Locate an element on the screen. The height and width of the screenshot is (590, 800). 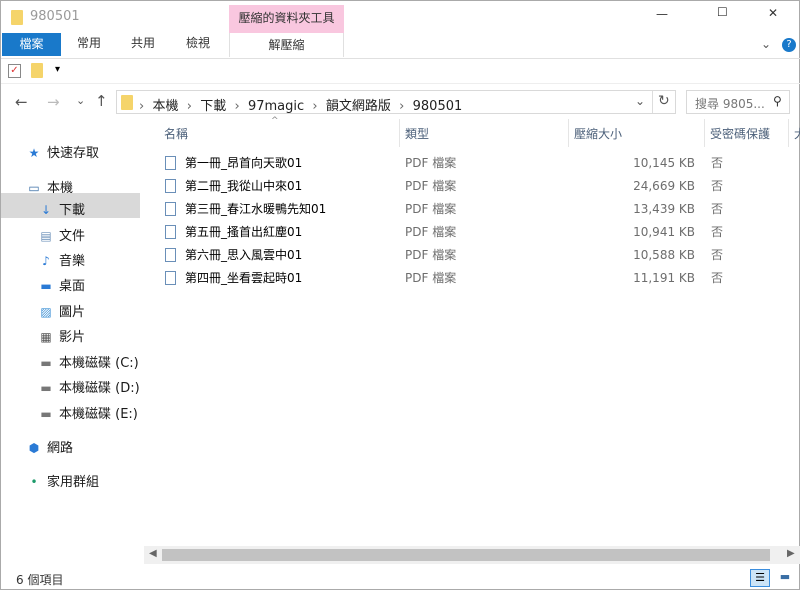
horizontal-scrollbar: ◀ ▶ is located at coordinates (472, 555).